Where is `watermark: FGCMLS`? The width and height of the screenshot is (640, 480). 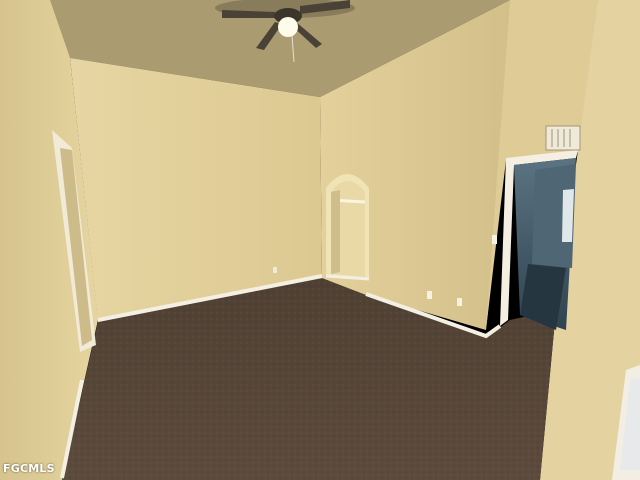 watermark: FGCMLS is located at coordinates (29, 468).